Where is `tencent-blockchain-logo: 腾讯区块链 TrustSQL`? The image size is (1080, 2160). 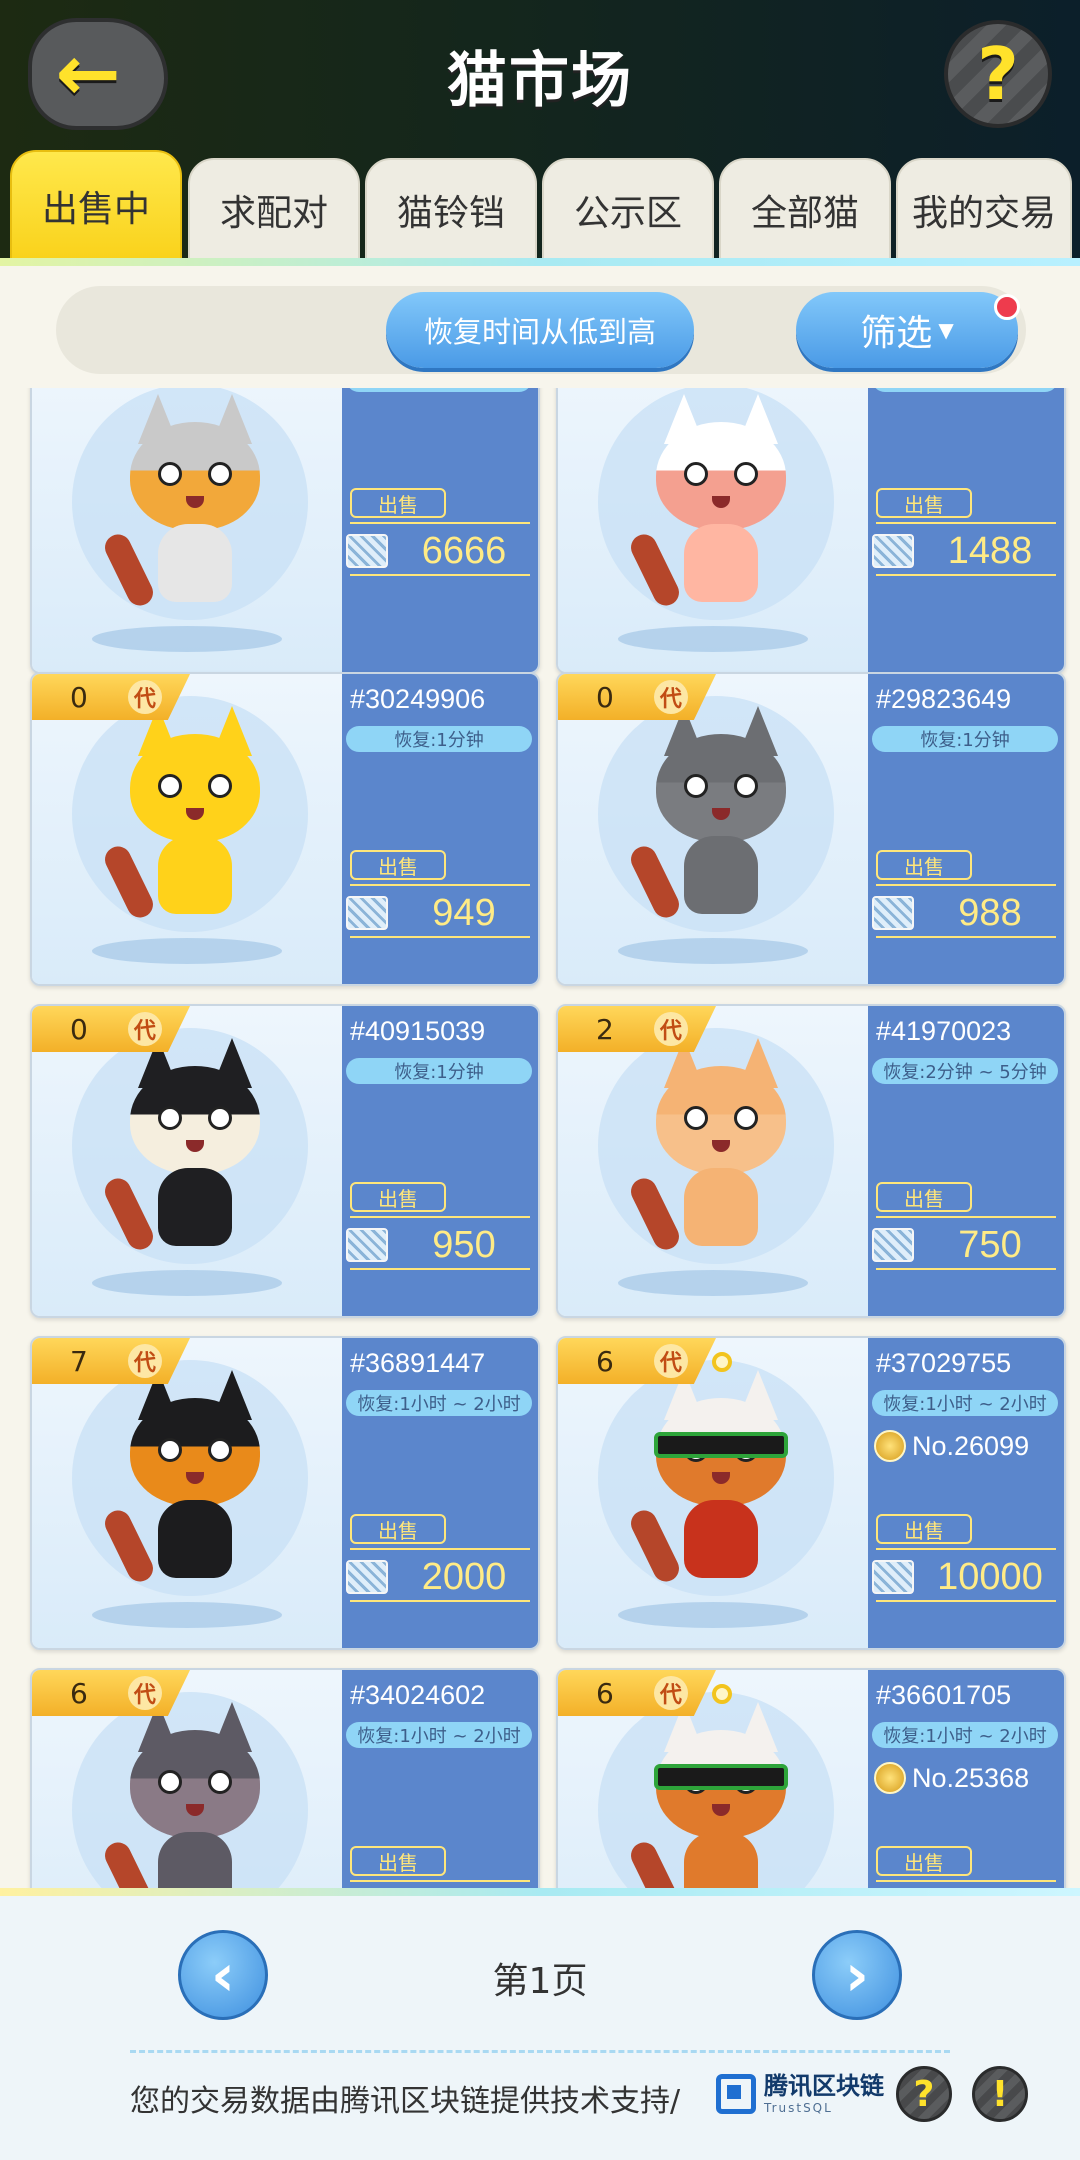 tencent-blockchain-logo: 腾讯区块链 TrustSQL is located at coordinates (800, 2094).